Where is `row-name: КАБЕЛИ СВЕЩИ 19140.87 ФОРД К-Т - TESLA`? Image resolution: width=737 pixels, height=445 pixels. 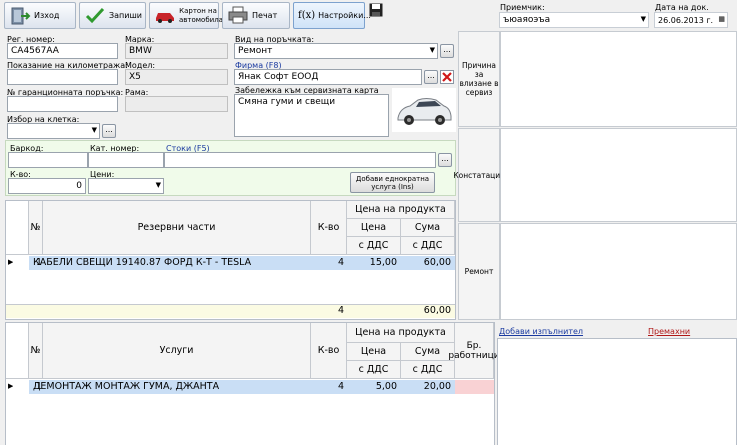
row-name: КАБЕЛИ СВЕЩИ 19140.87 ФОРД К-Т - TESLA is located at coordinates (142, 262).